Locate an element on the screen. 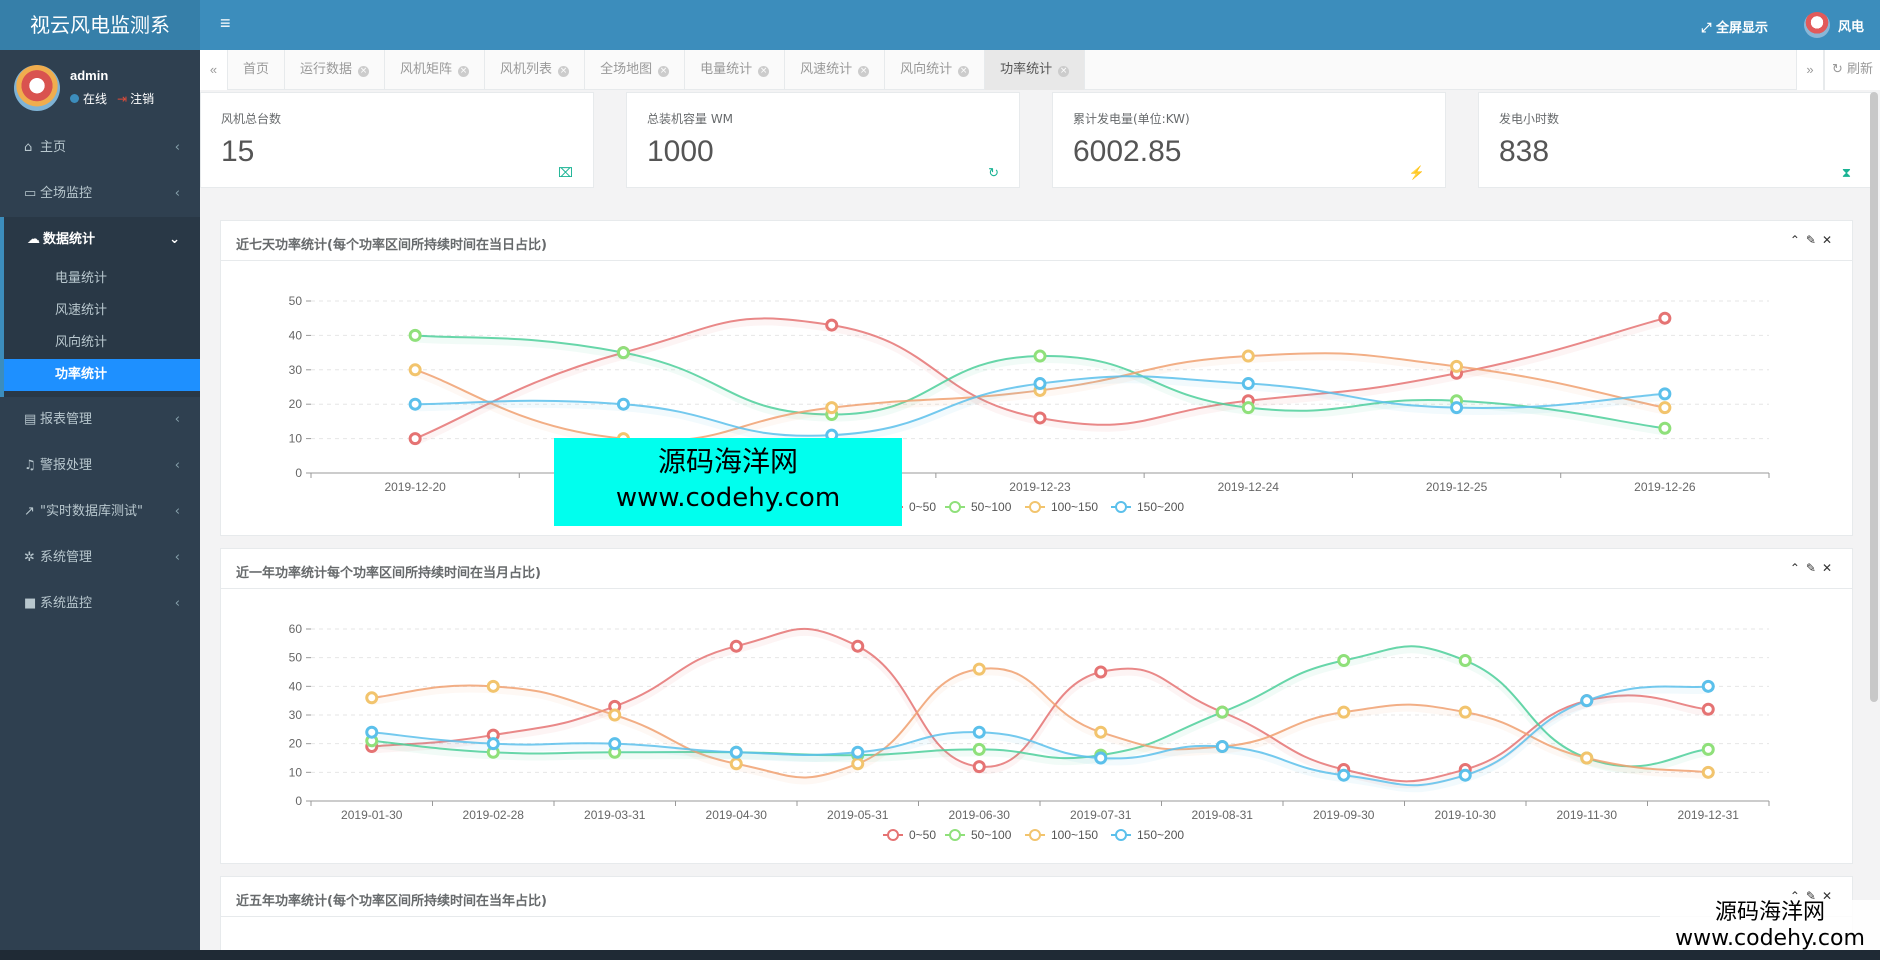 The image size is (1880, 960). stat-card-capacity: 总装机容量 WM 1000 ↻ is located at coordinates (823, 140).